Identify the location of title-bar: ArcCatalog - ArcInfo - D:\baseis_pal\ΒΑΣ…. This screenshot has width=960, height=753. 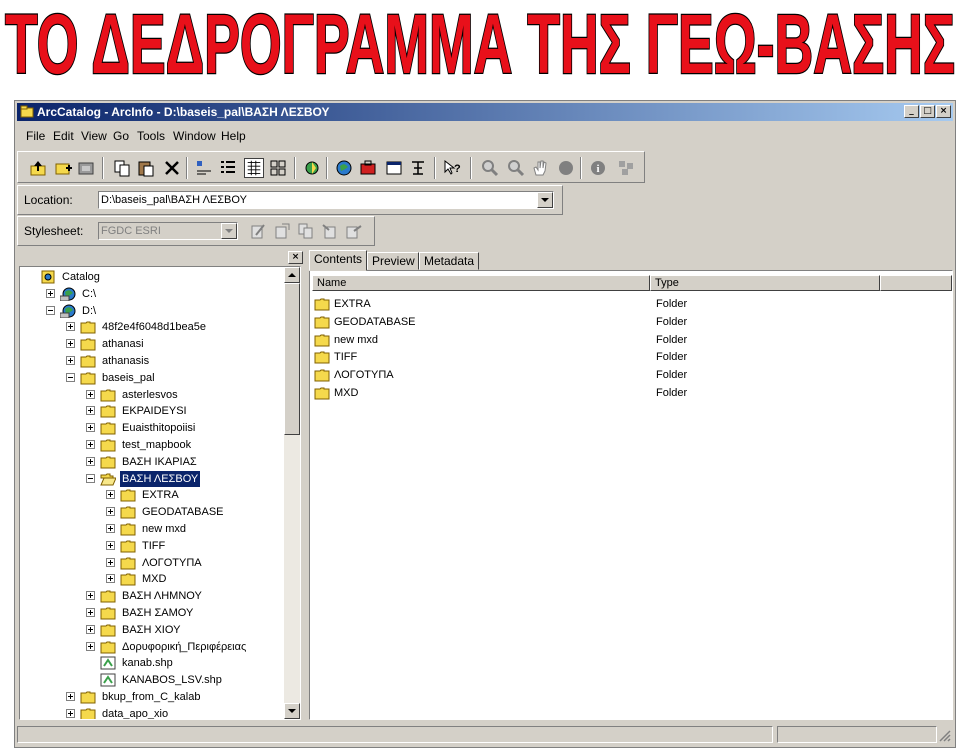
(485, 112).